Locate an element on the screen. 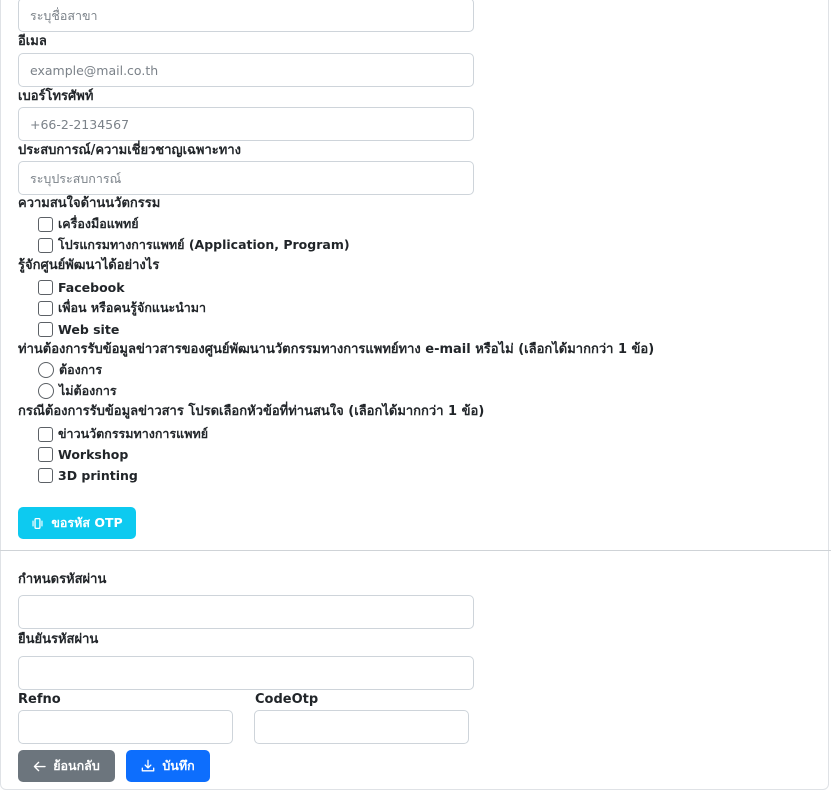 This screenshot has height=799, width=831. option-label: 3D printing is located at coordinates (98, 475).